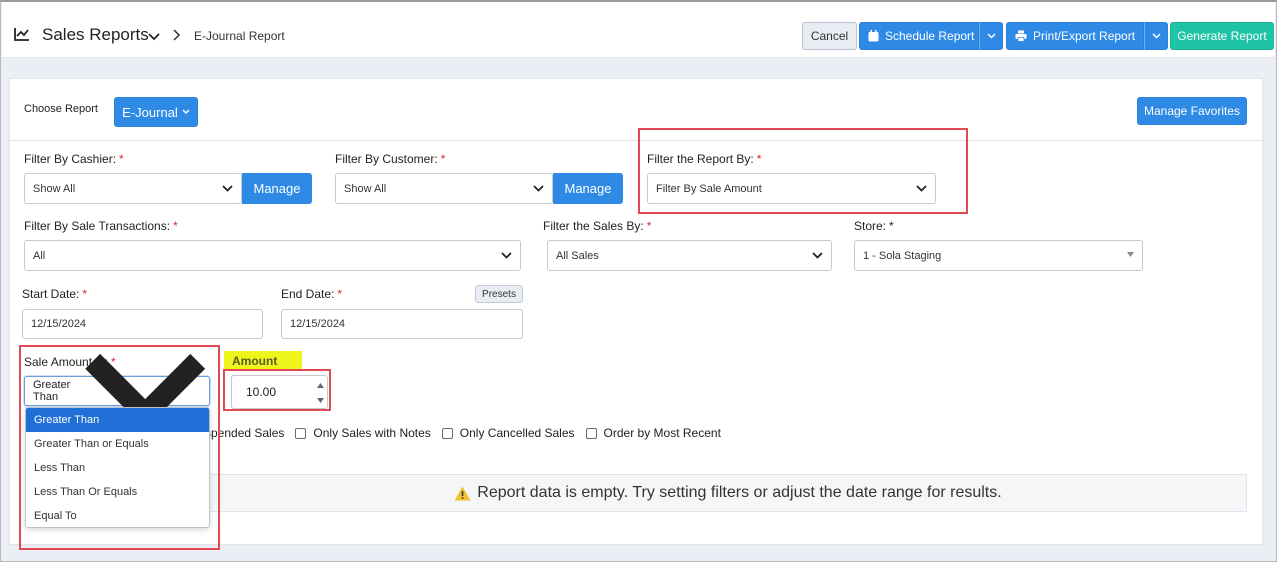  Describe the element at coordinates (517, 433) in the screenshot. I see `cancelled-checkbox-label: Only Cancelled Sales` at that location.